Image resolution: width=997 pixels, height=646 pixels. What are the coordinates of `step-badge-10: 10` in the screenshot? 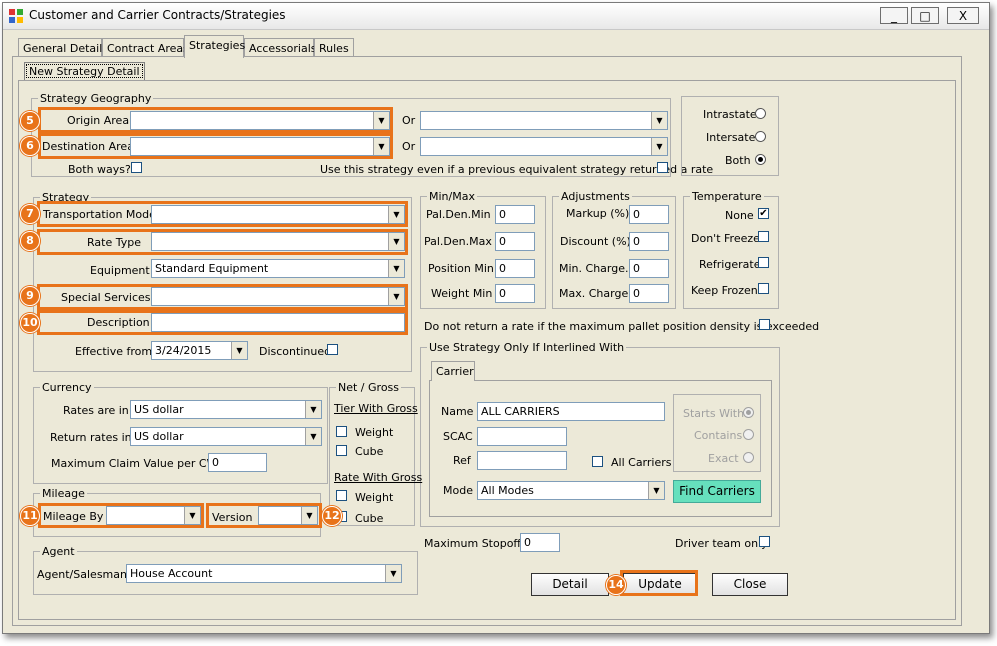 It's located at (30, 323).